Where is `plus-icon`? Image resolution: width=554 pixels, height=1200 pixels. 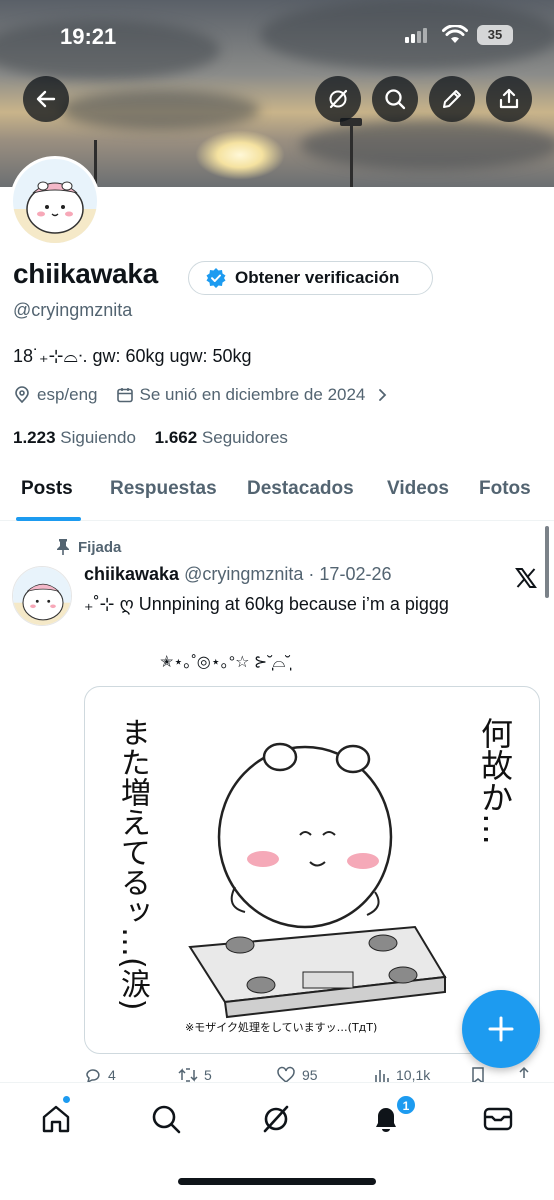
plus-icon is located at coordinates (501, 1029).